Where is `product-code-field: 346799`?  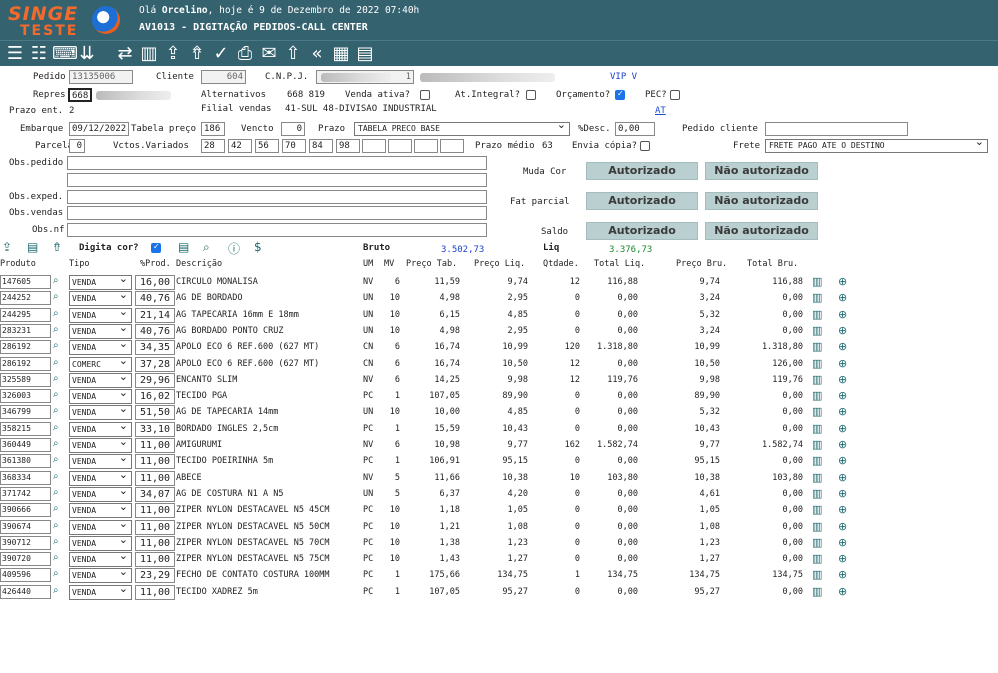
product-code-field: 346799 is located at coordinates (25, 412).